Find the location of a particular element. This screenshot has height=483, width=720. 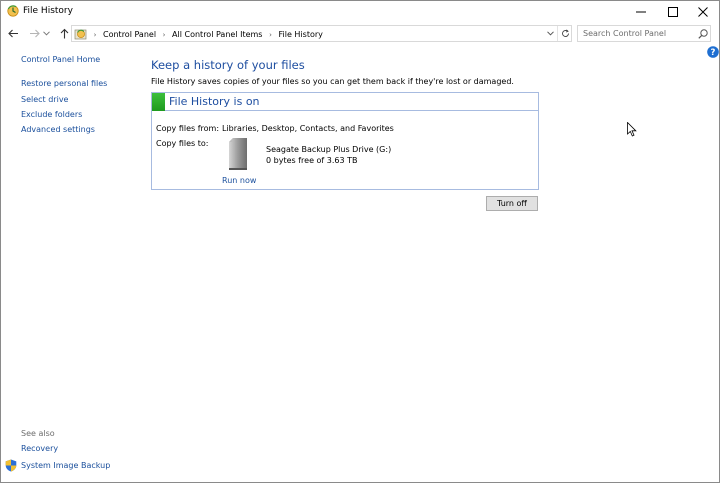

search-icon is located at coordinates (703, 34).